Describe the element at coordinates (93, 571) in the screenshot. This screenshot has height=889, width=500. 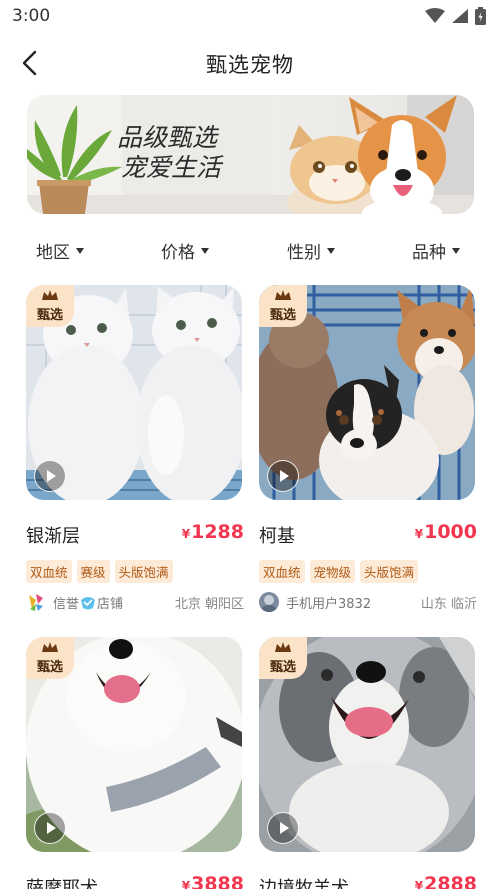
I see `tag: 赛级` at that location.